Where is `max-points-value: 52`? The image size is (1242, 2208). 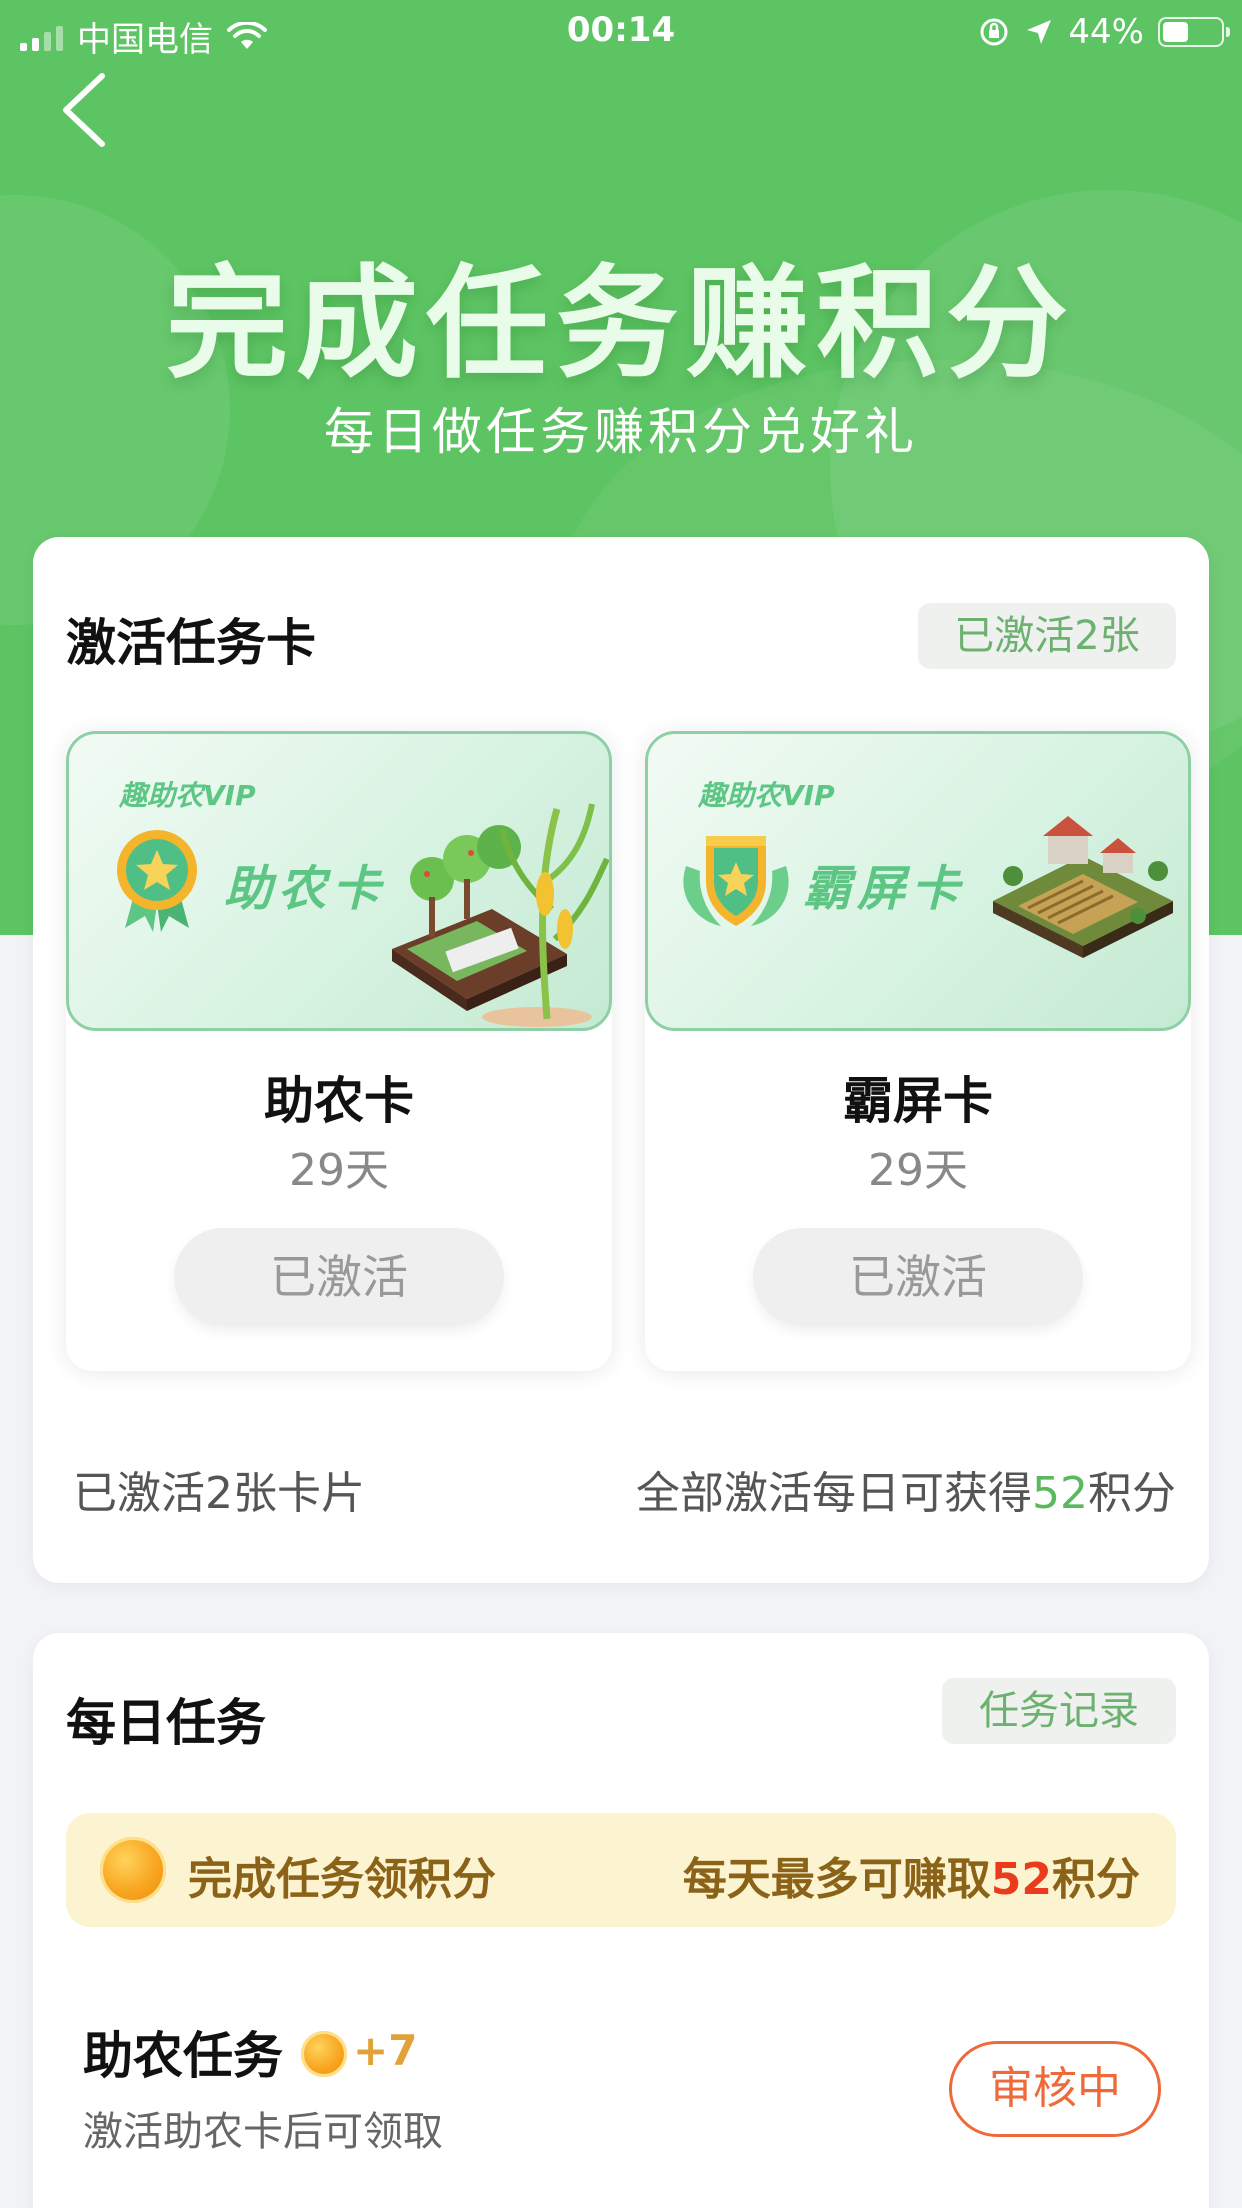
max-points-value: 52 is located at coordinates (1021, 1879).